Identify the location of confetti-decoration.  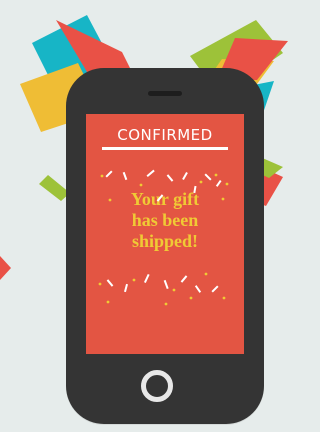
(163, 237).